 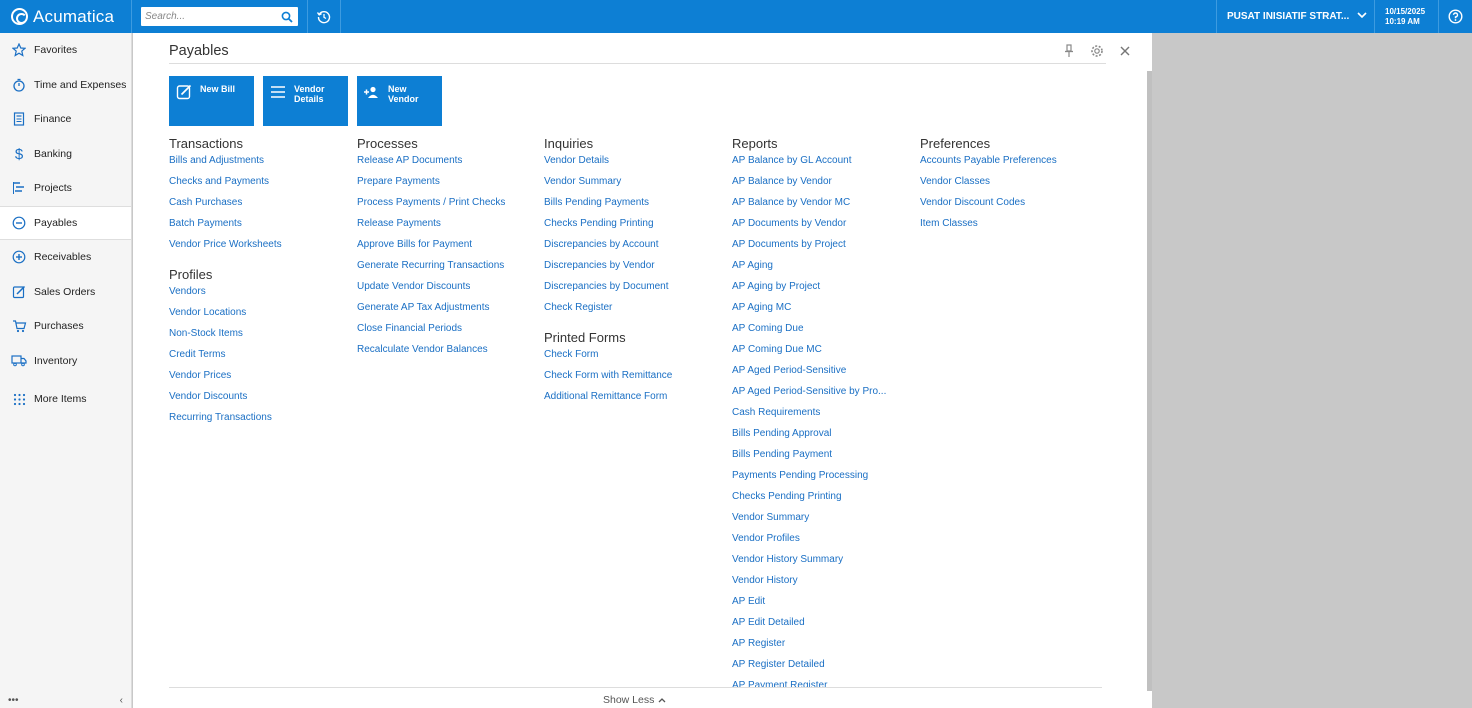 I want to click on tile-vendor-details: Vendor Details, so click(x=305, y=101).